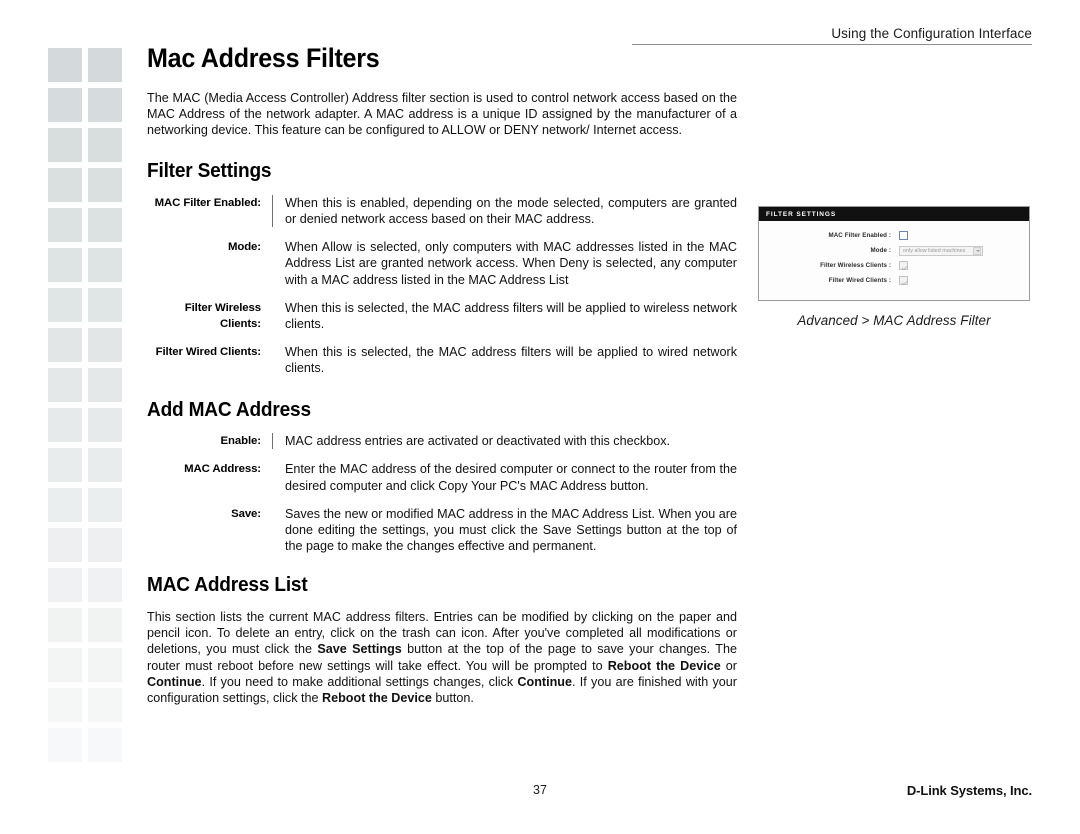  What do you see at coordinates (85, 408) in the screenshot?
I see `decorative-square-grid` at bounding box center [85, 408].